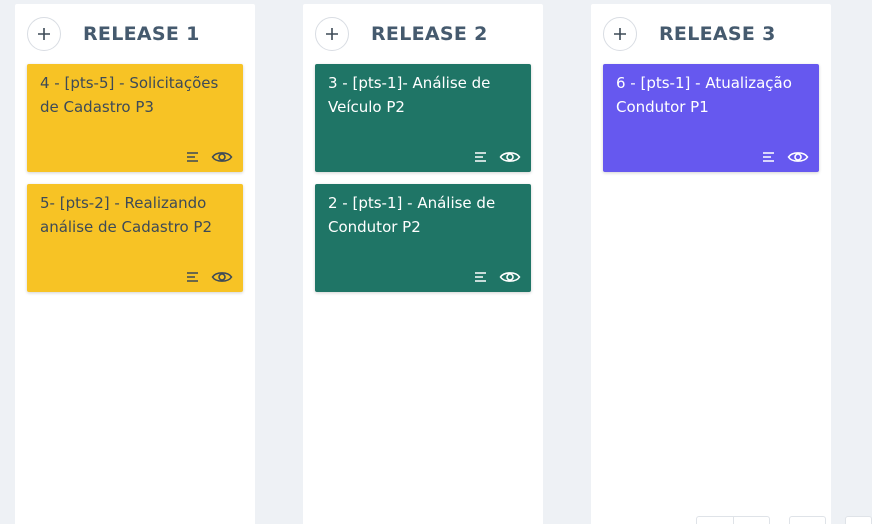 The height and width of the screenshot is (524, 872). I want to click on column-title: RELEASE 2, so click(429, 34).